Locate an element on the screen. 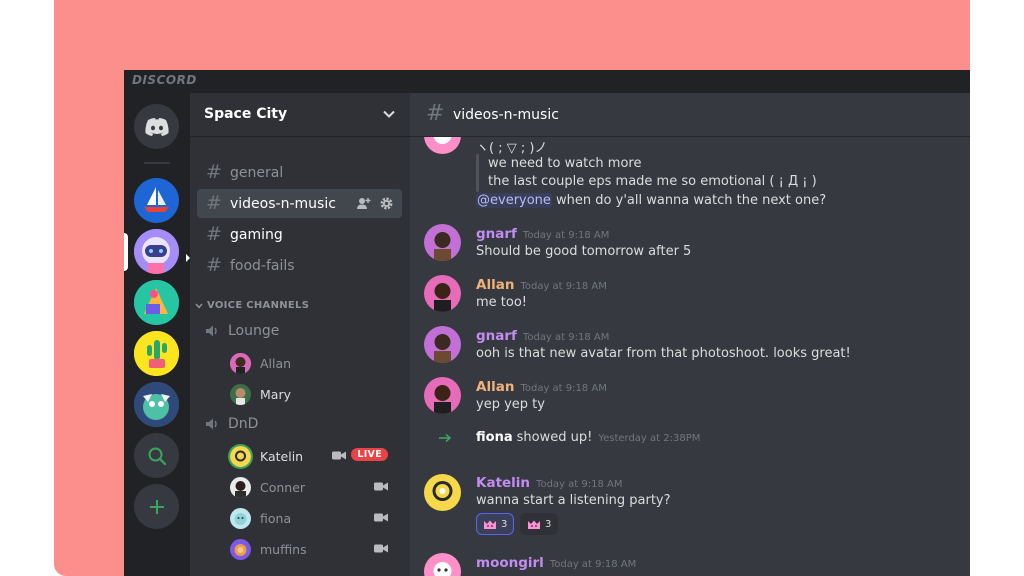 This screenshot has height=576, width=1024. server-name: Space City is located at coordinates (246, 114).